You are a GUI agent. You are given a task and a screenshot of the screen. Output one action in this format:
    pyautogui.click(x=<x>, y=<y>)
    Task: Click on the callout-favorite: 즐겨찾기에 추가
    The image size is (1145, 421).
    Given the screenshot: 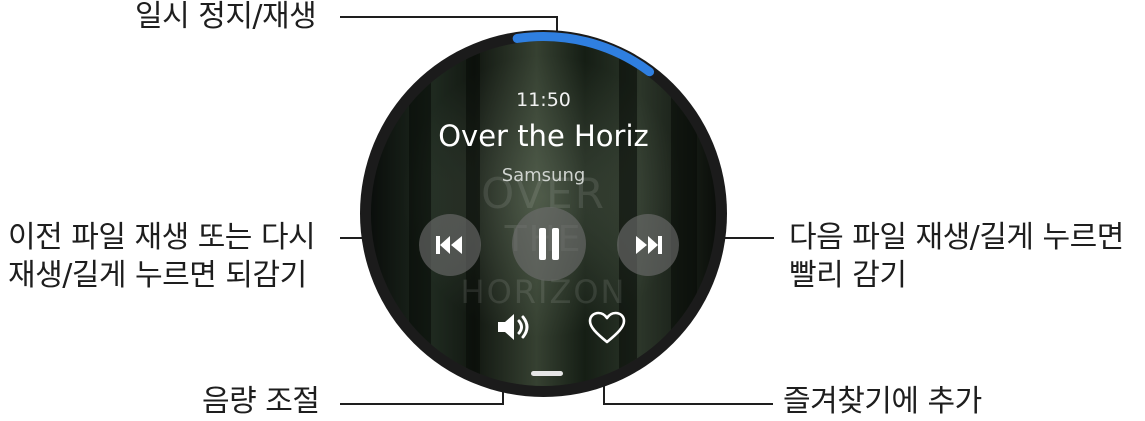 What is the action you would take?
    pyautogui.click(x=882, y=401)
    